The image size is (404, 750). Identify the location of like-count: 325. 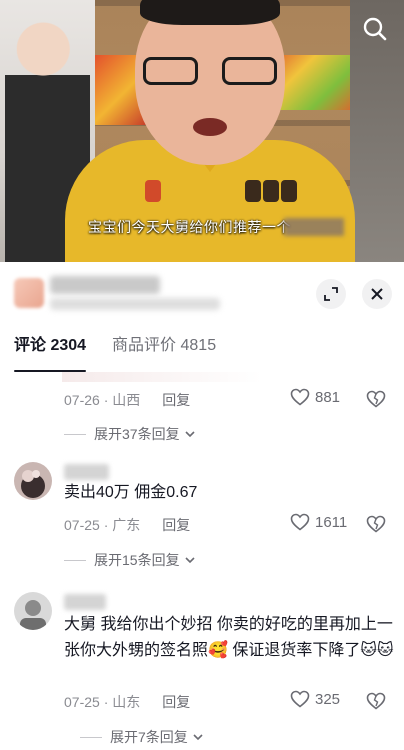
(328, 699).